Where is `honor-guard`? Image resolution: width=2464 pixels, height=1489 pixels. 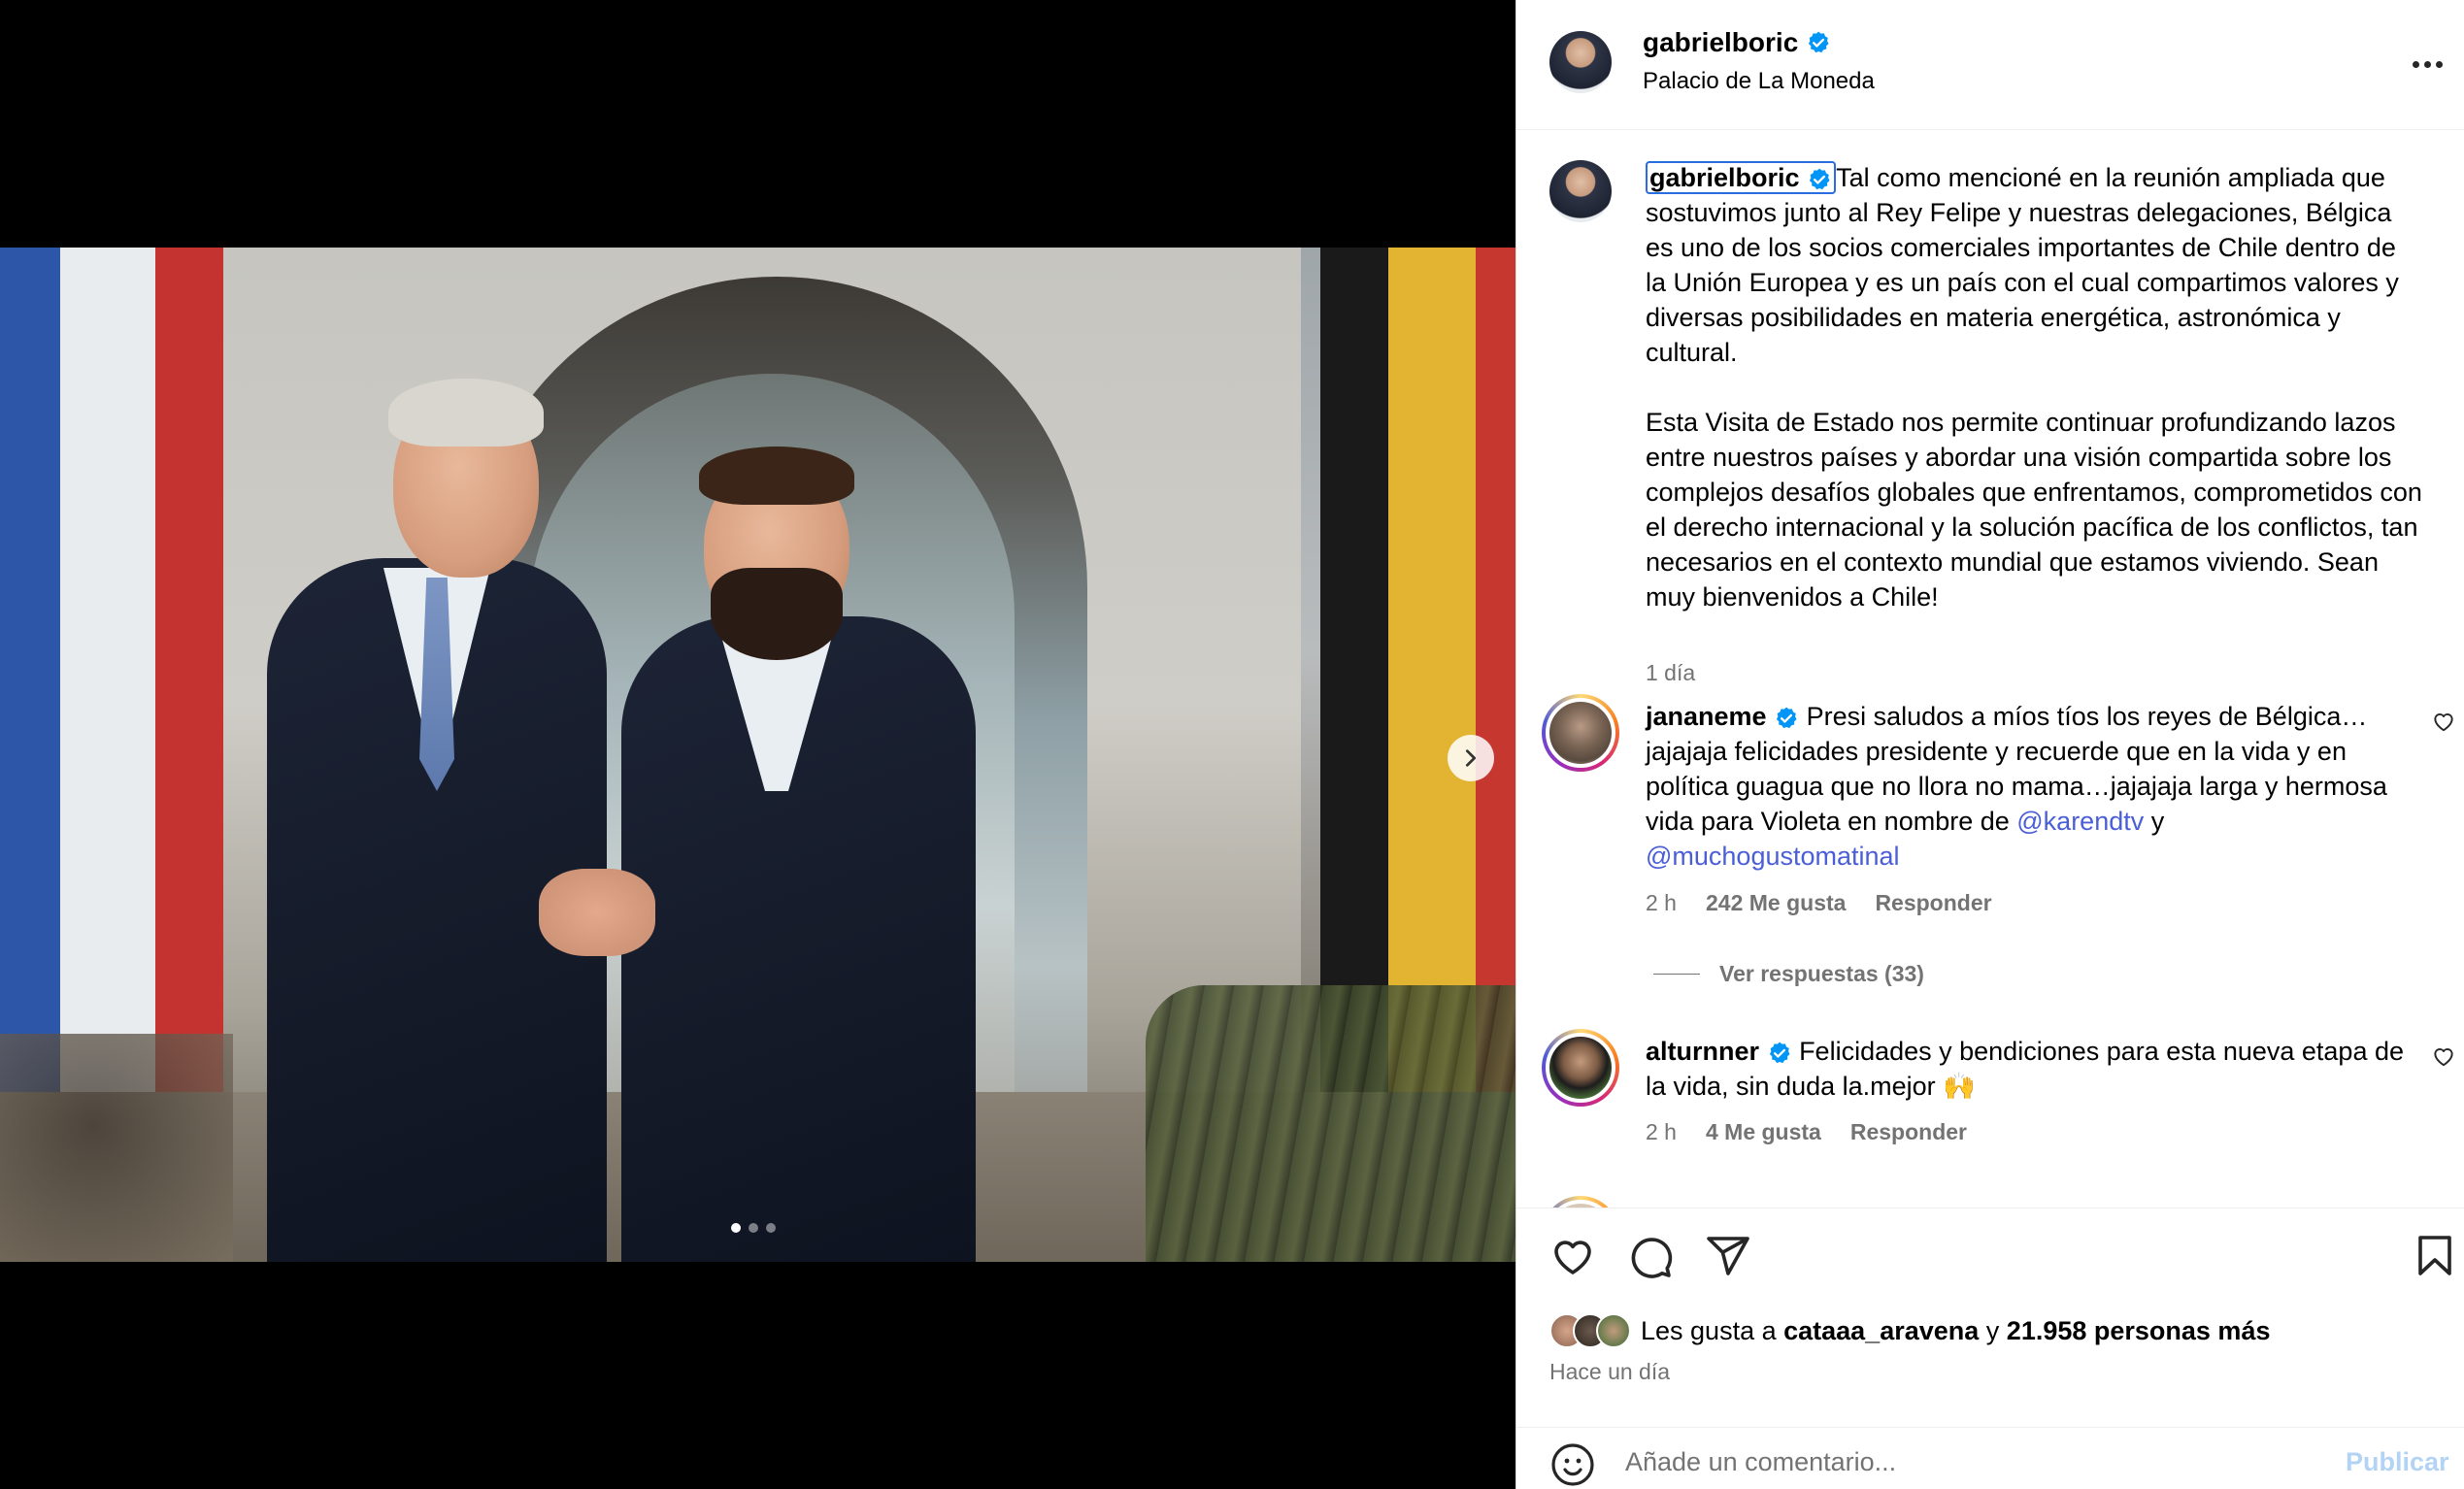 honor-guard is located at coordinates (1330, 1123).